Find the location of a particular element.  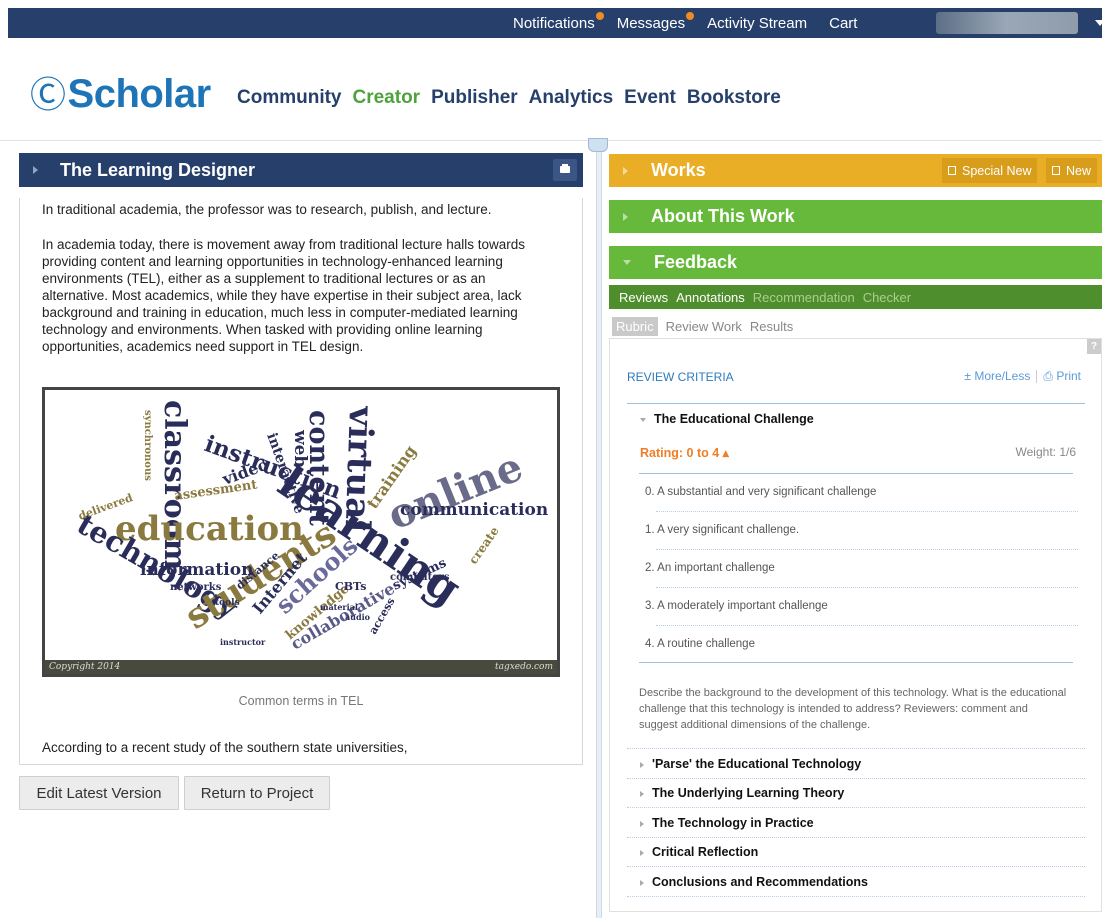

about-title: About This Work is located at coordinates (723, 216).